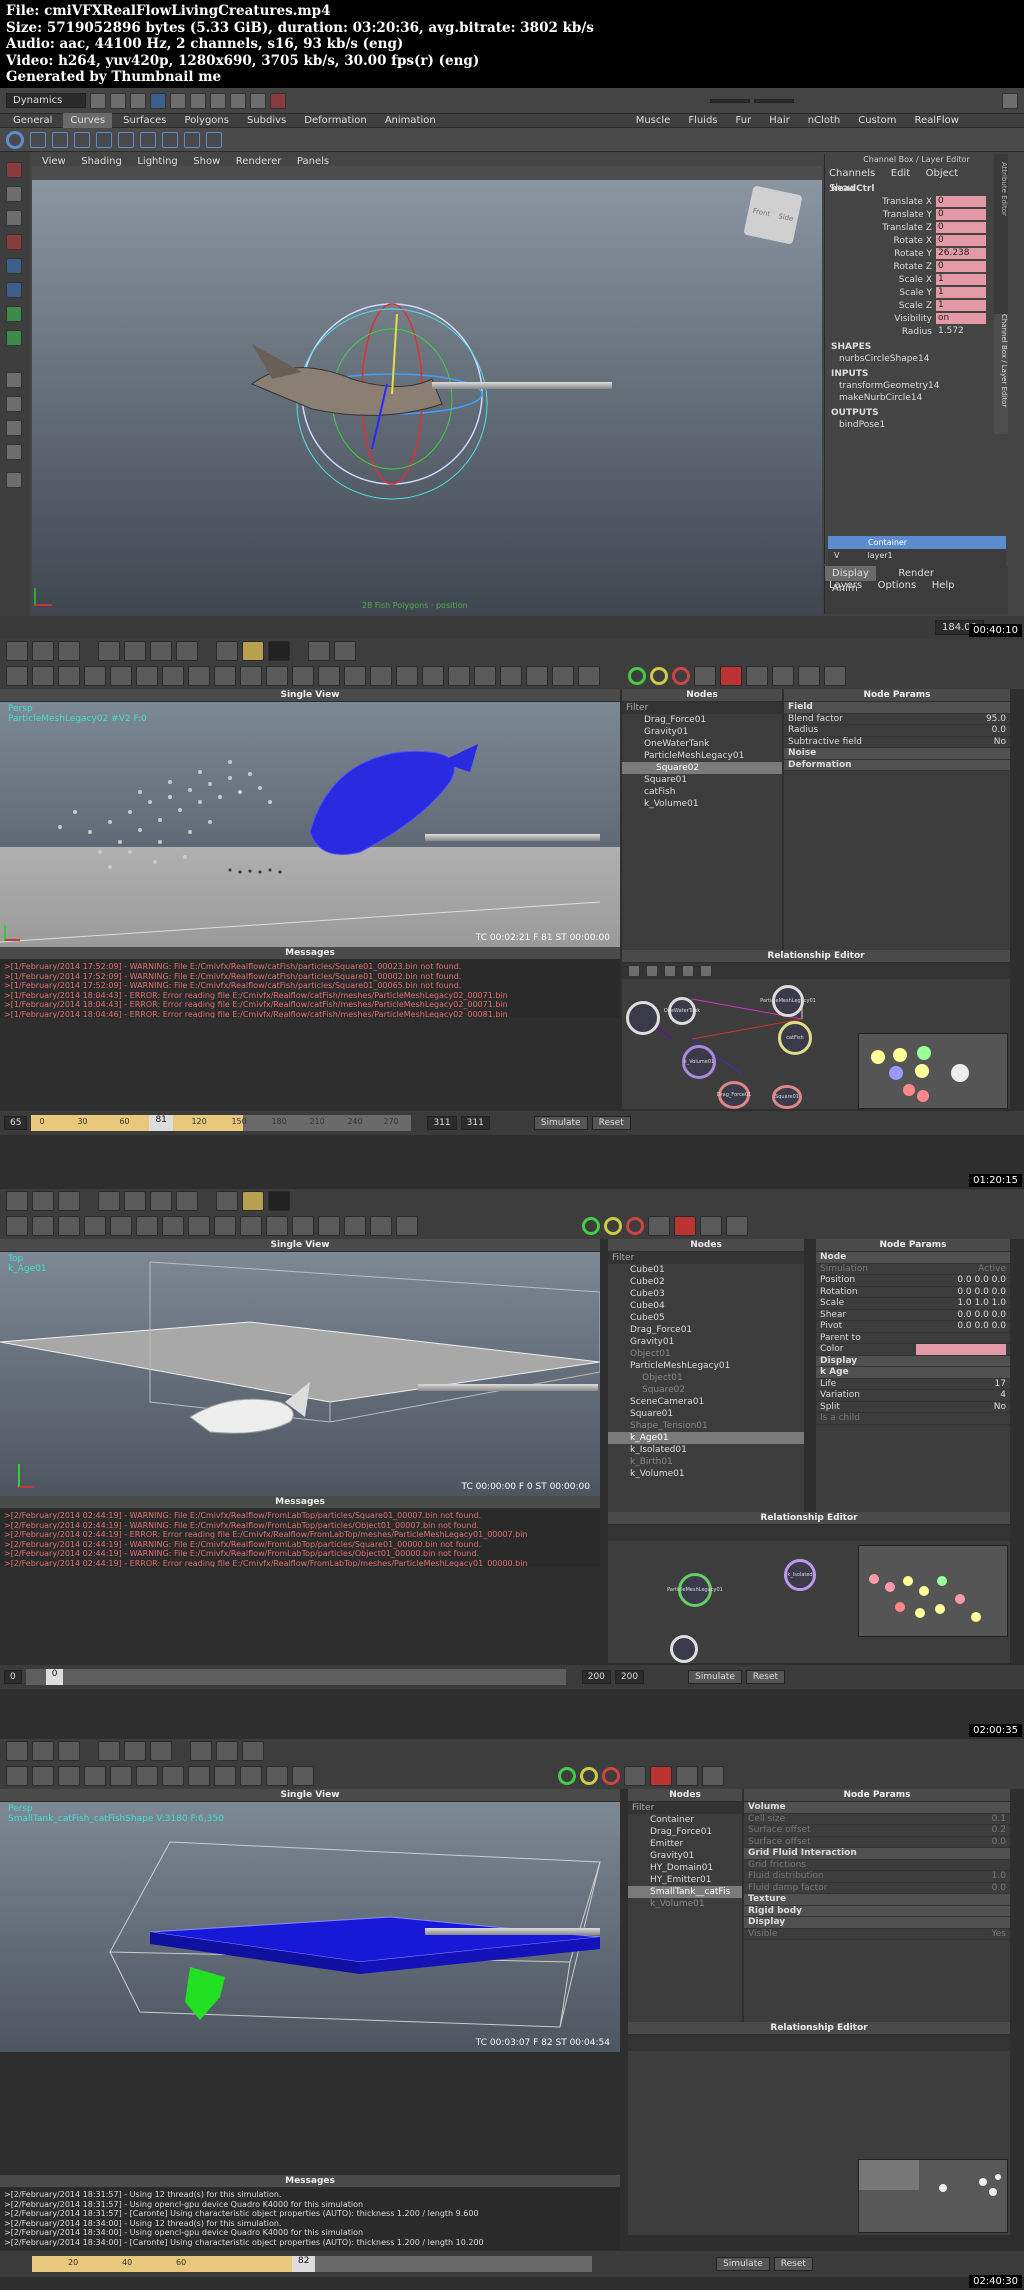 Image resolution: width=1024 pixels, height=2290 pixels. What do you see at coordinates (913, 1292) in the screenshot?
I see `param-row: Rotation 0.0 0.0 0.0` at bounding box center [913, 1292].